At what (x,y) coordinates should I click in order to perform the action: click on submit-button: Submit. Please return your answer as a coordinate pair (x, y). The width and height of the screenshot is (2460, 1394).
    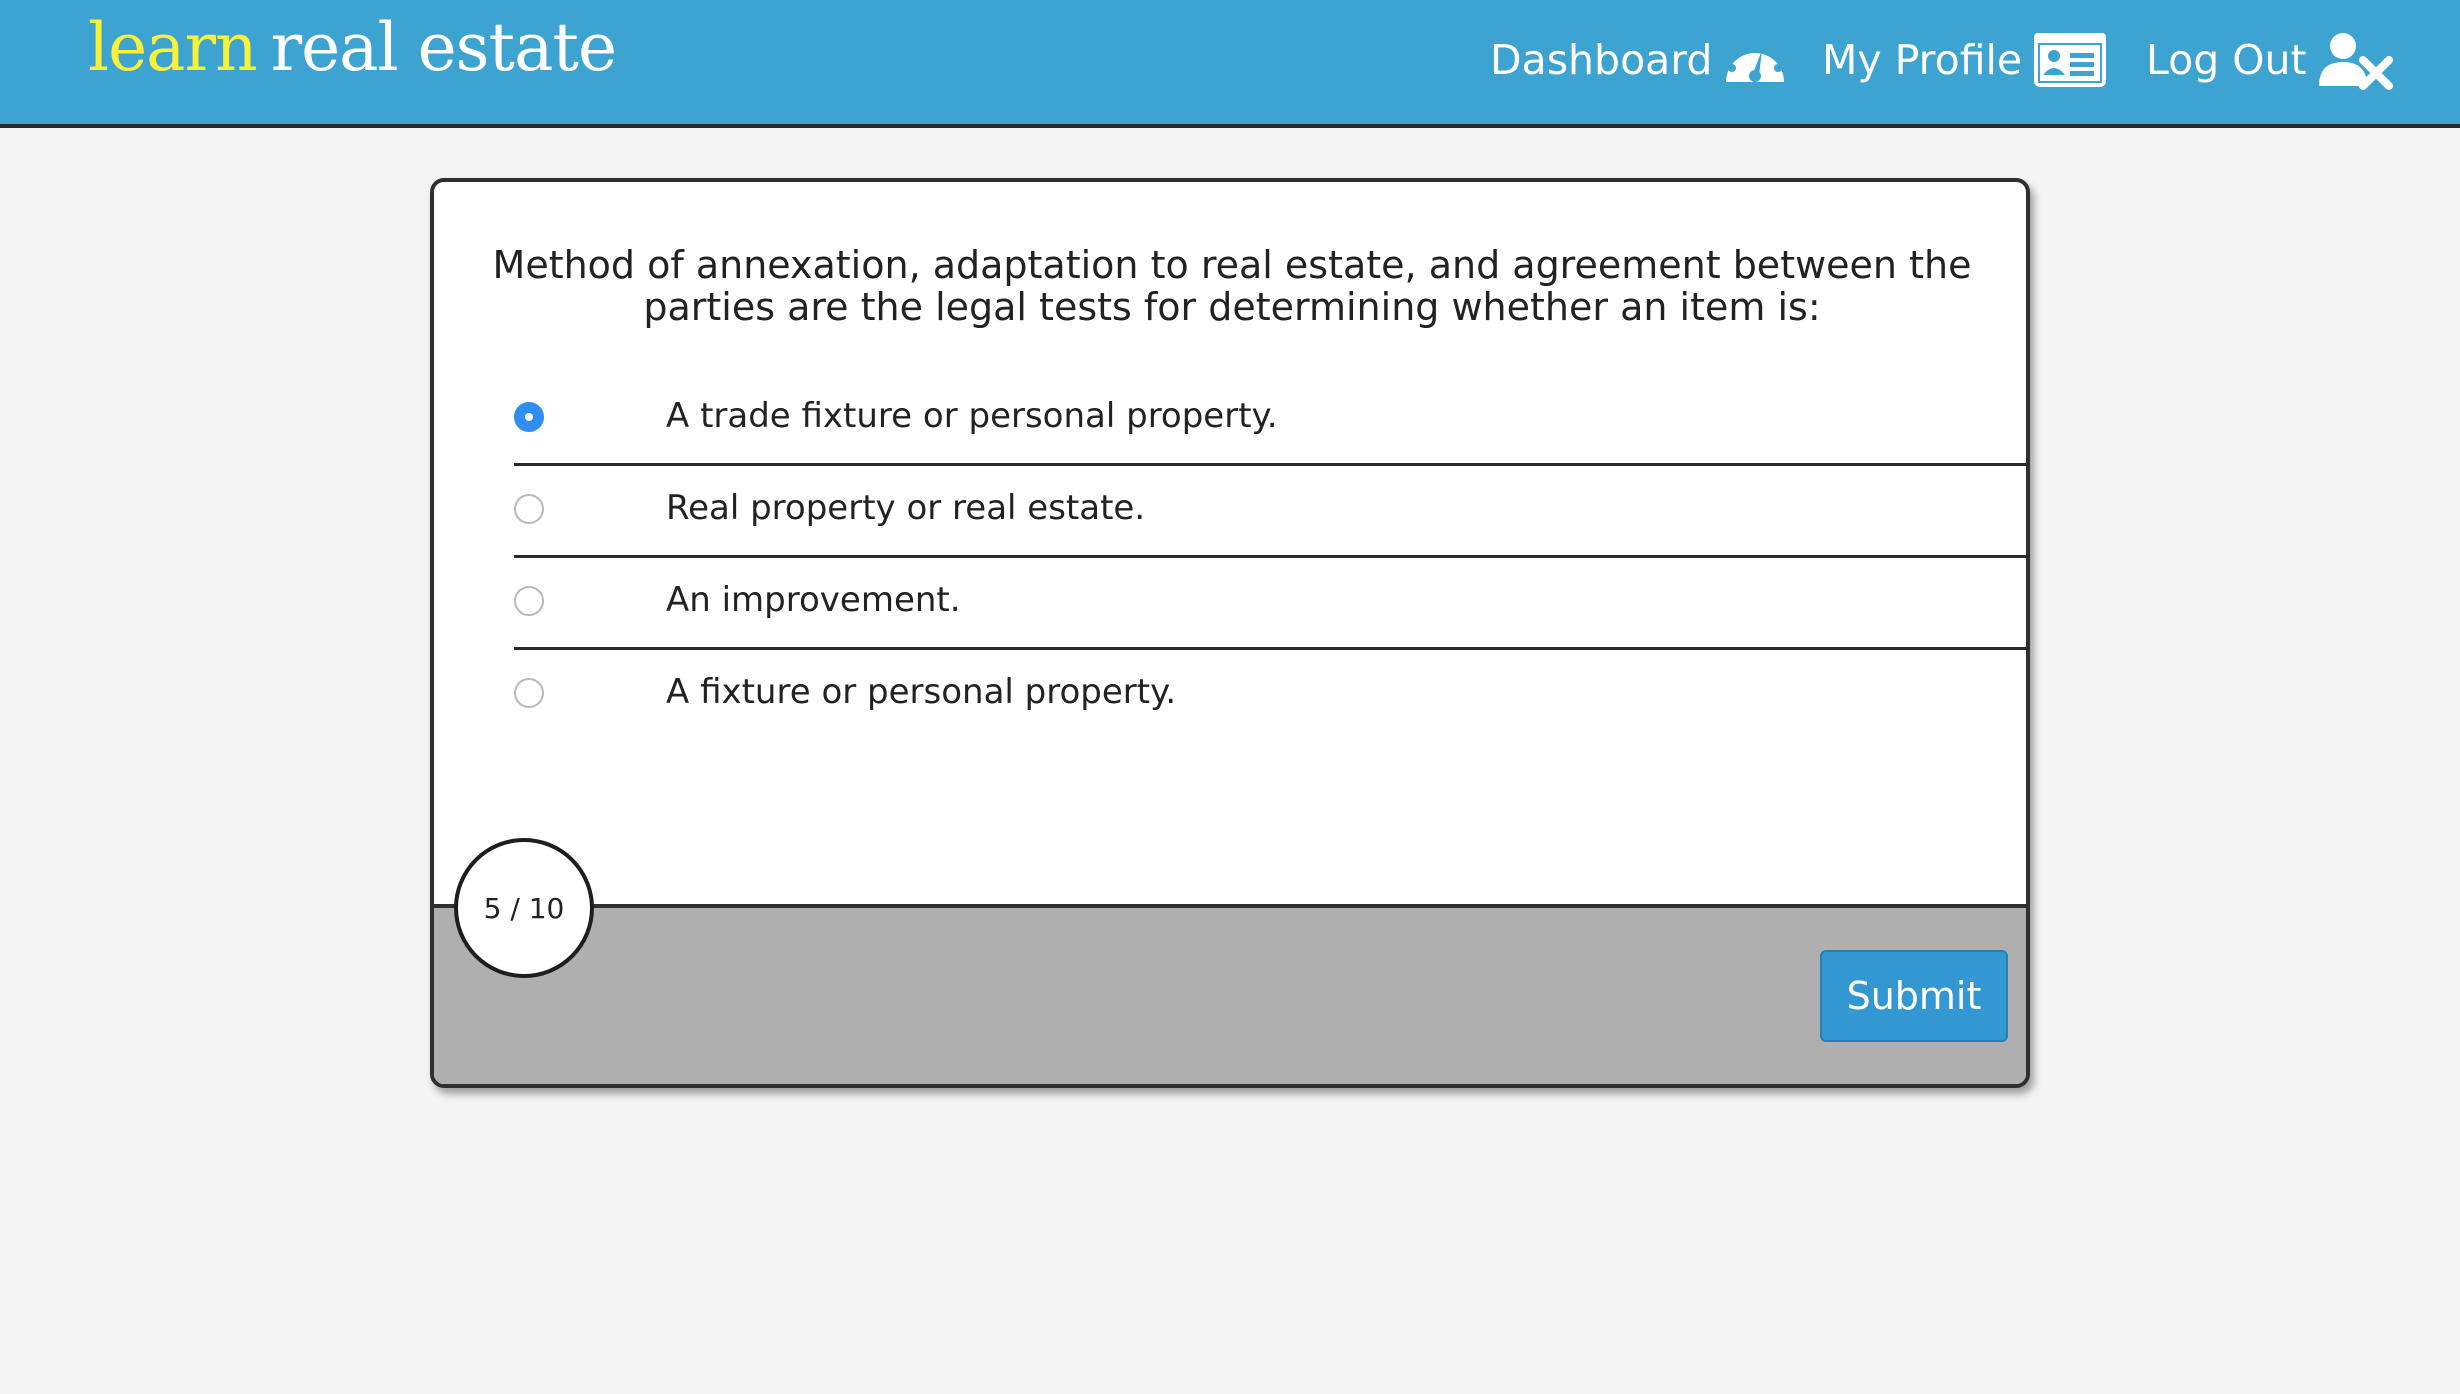
    Looking at the image, I should click on (1914, 996).